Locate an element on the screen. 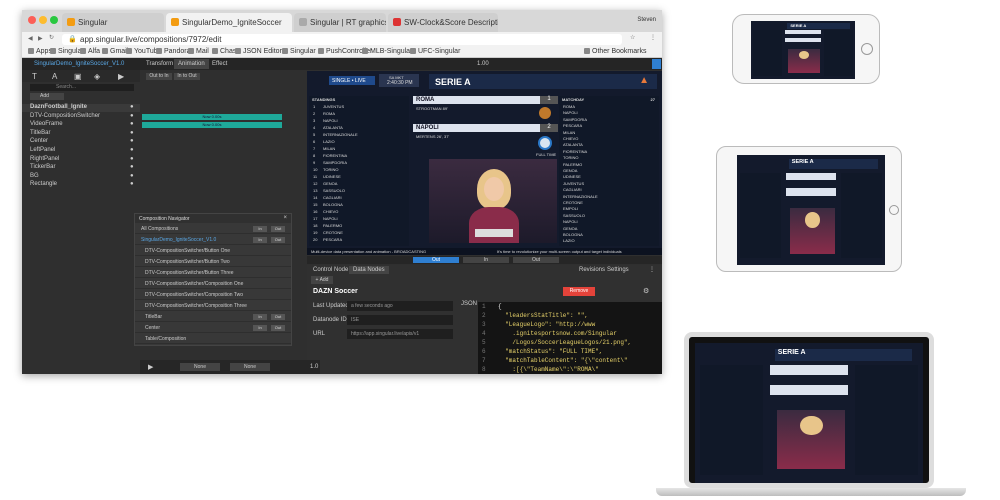 This screenshot has height=500, width=1000. layer-row: BG is located at coordinates (81, 177).